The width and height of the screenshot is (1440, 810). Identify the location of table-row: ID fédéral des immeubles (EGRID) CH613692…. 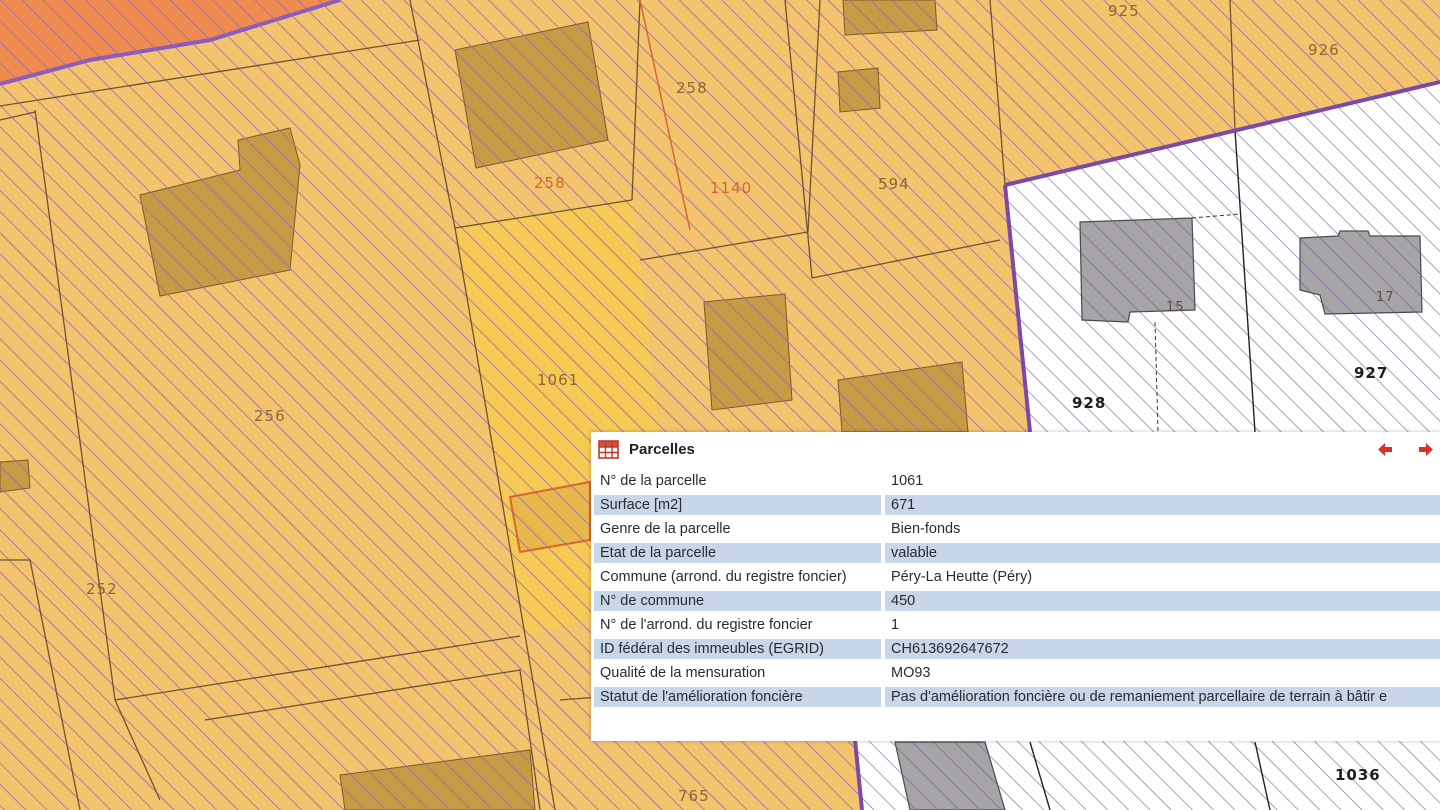
(1017, 649).